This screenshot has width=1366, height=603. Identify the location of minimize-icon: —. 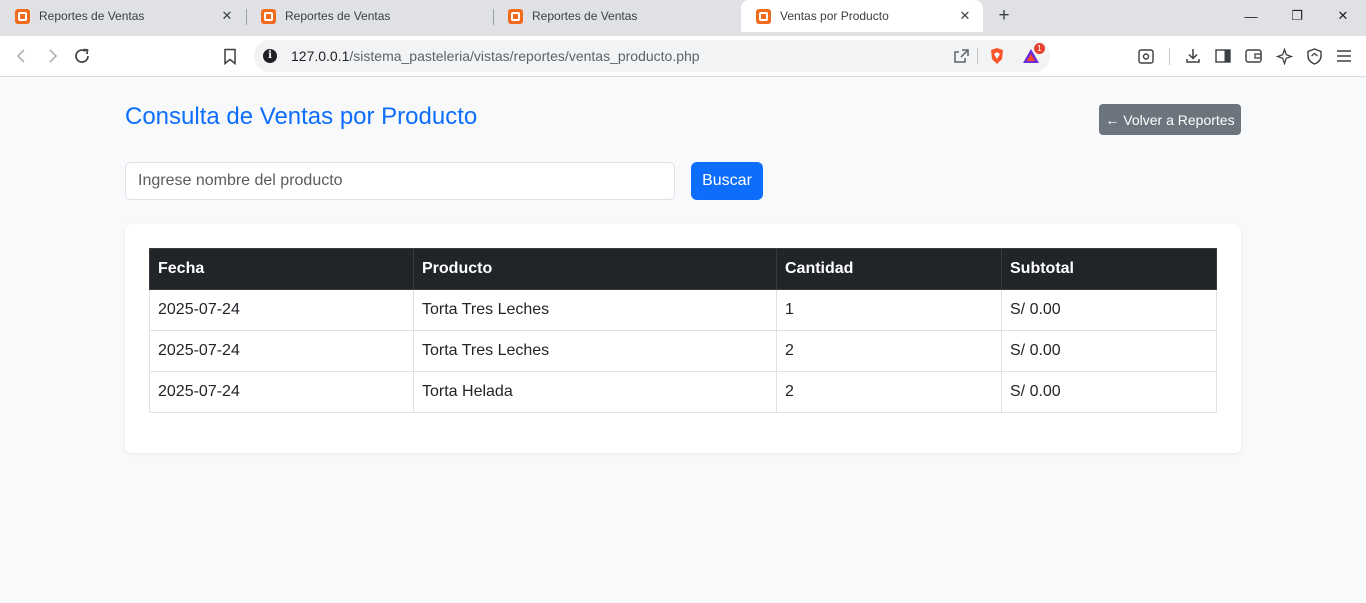
(1251, 16).